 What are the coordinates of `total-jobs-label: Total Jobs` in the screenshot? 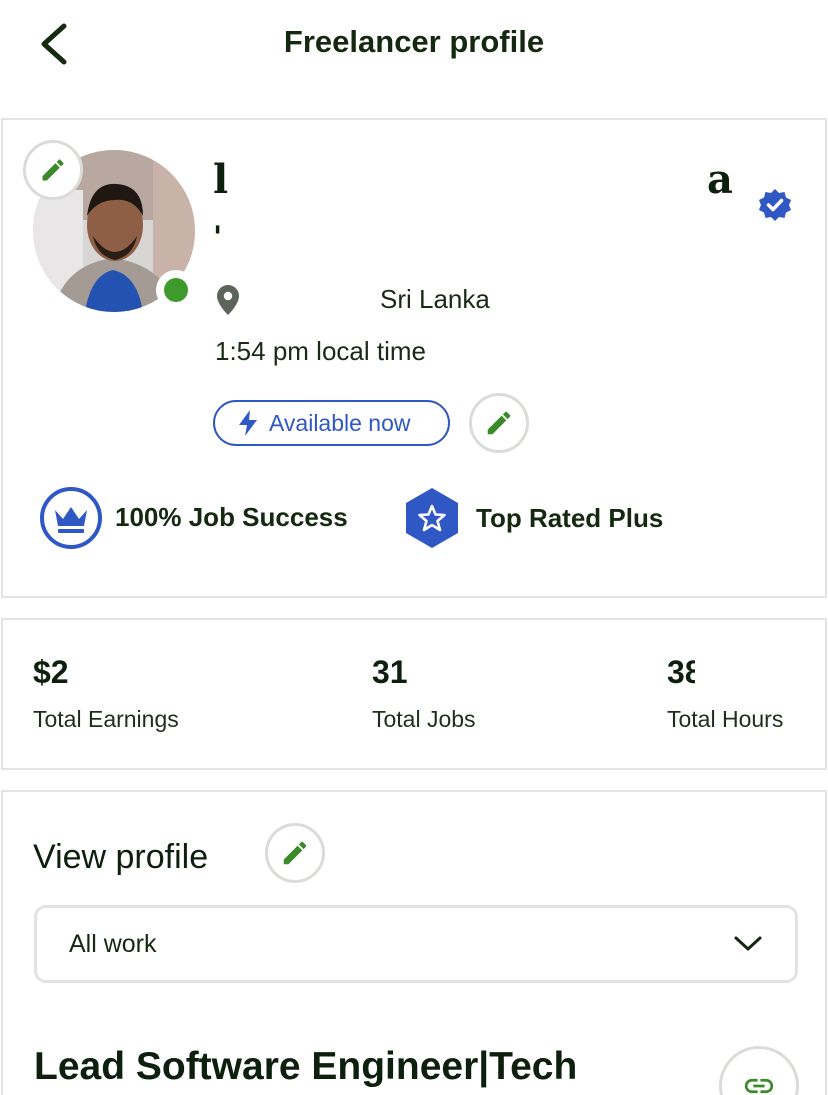 It's located at (424, 719).